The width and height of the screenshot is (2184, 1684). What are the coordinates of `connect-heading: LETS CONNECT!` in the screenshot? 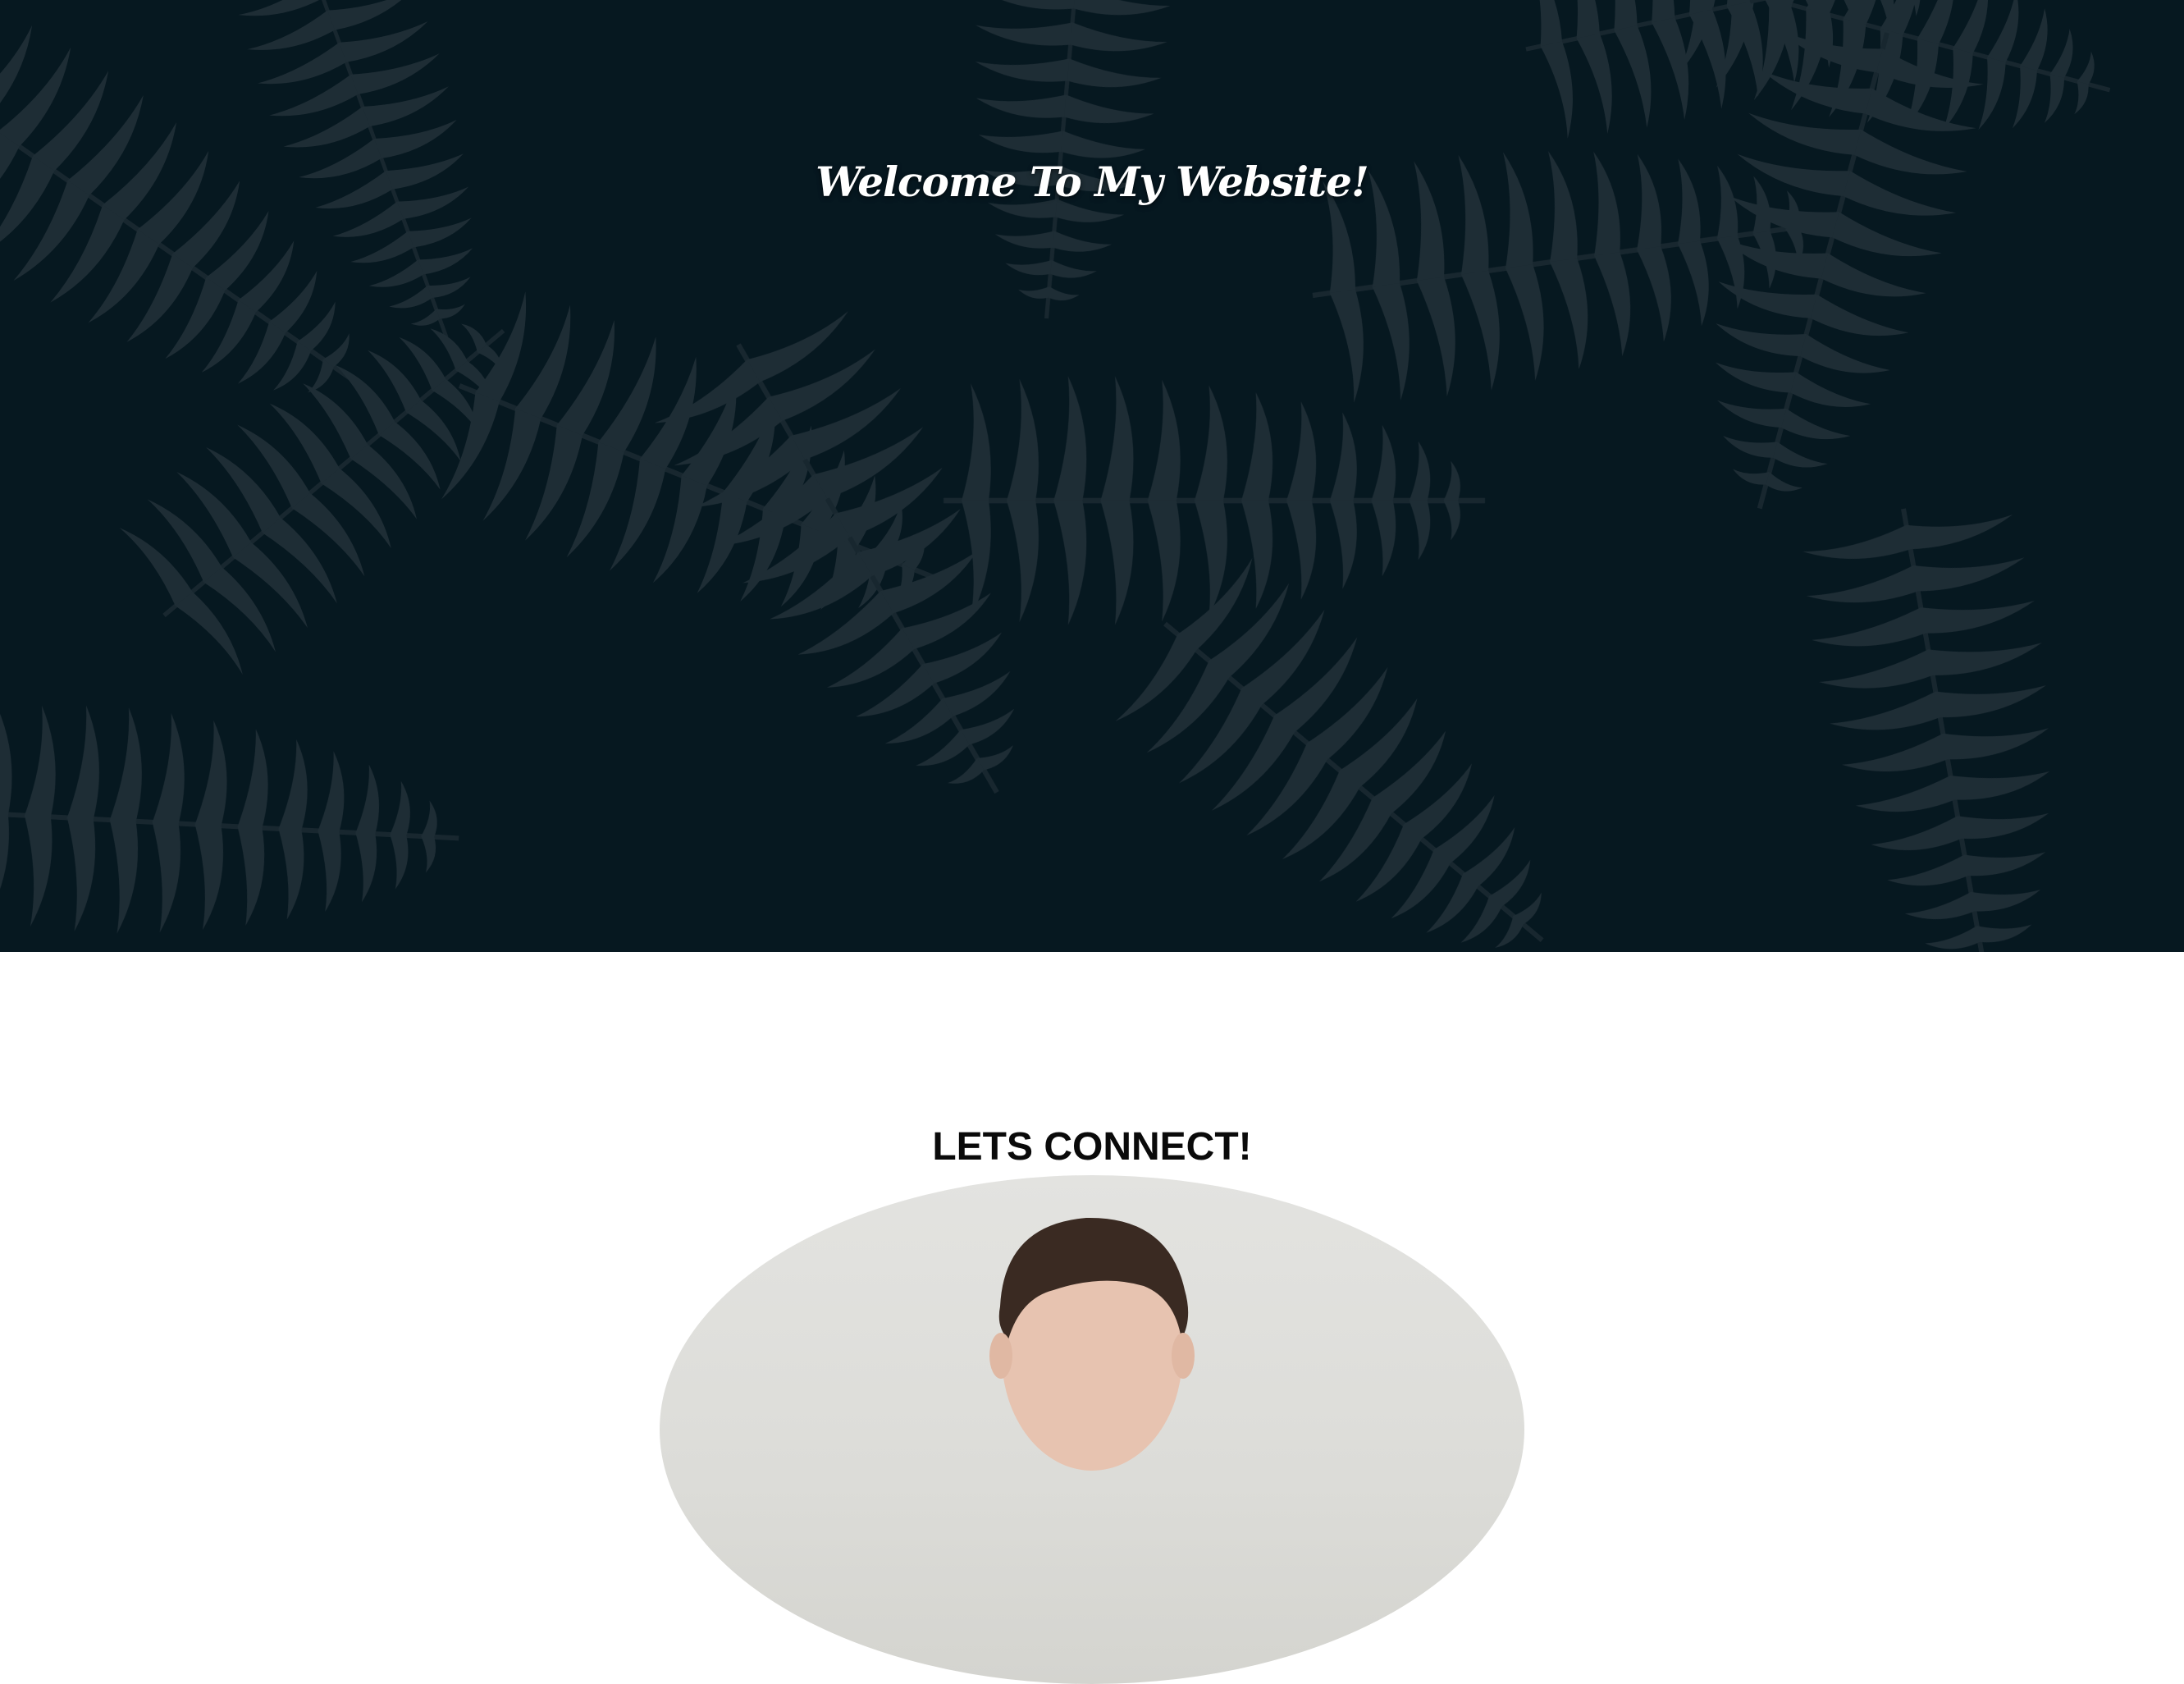 It's located at (1092, 1147).